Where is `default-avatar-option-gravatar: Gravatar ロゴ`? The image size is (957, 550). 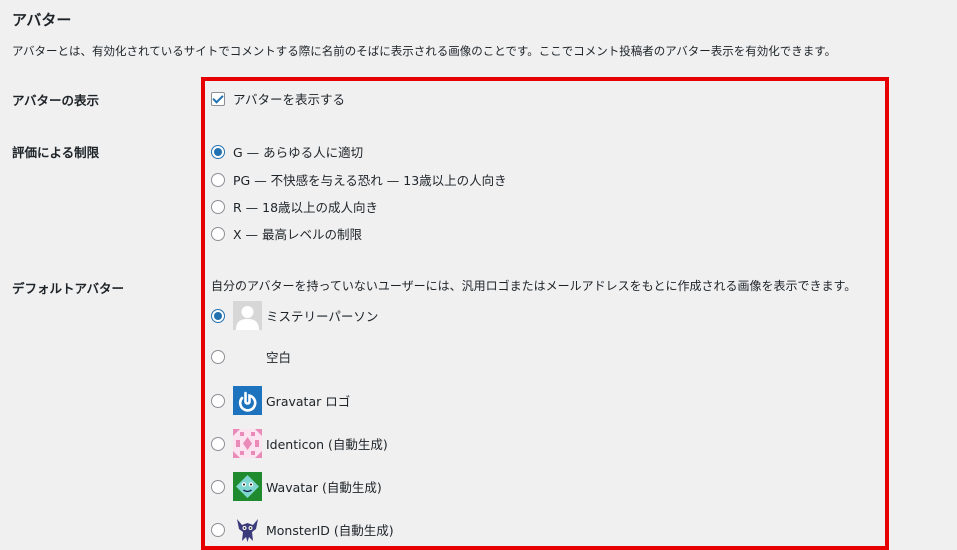 default-avatar-option-gravatar: Gravatar ロゴ is located at coordinates (280, 400).